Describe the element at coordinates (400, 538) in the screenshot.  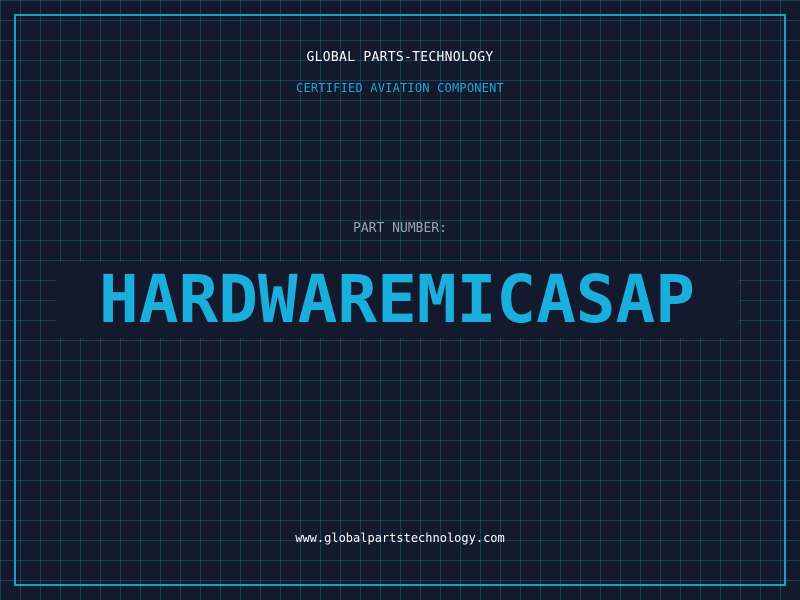
I see `website-url: www.globalpartstechnology.com` at that location.